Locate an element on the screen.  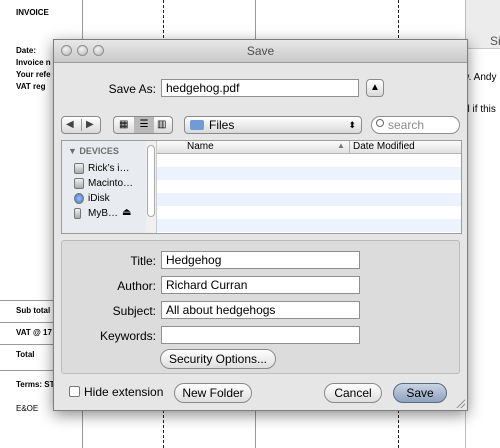
location-label: Files is located at coordinates (222, 125).